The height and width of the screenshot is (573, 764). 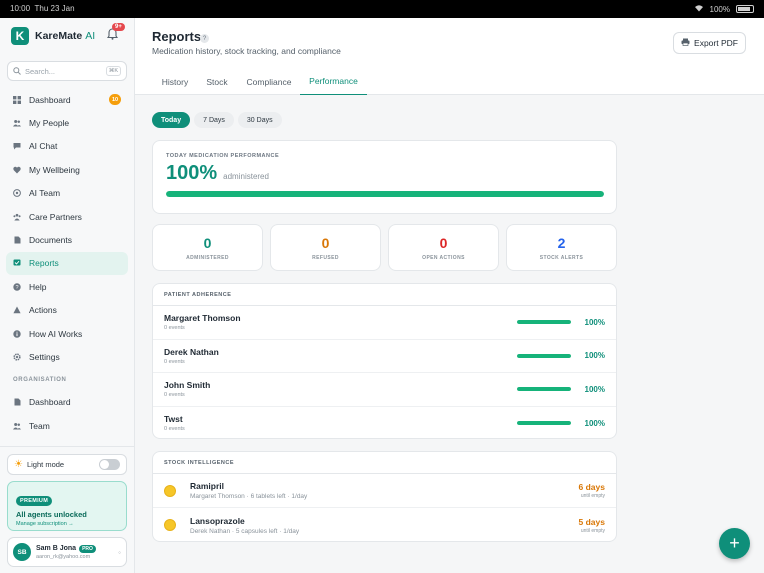 I want to click on tab-stock: Stock, so click(x=217, y=81).